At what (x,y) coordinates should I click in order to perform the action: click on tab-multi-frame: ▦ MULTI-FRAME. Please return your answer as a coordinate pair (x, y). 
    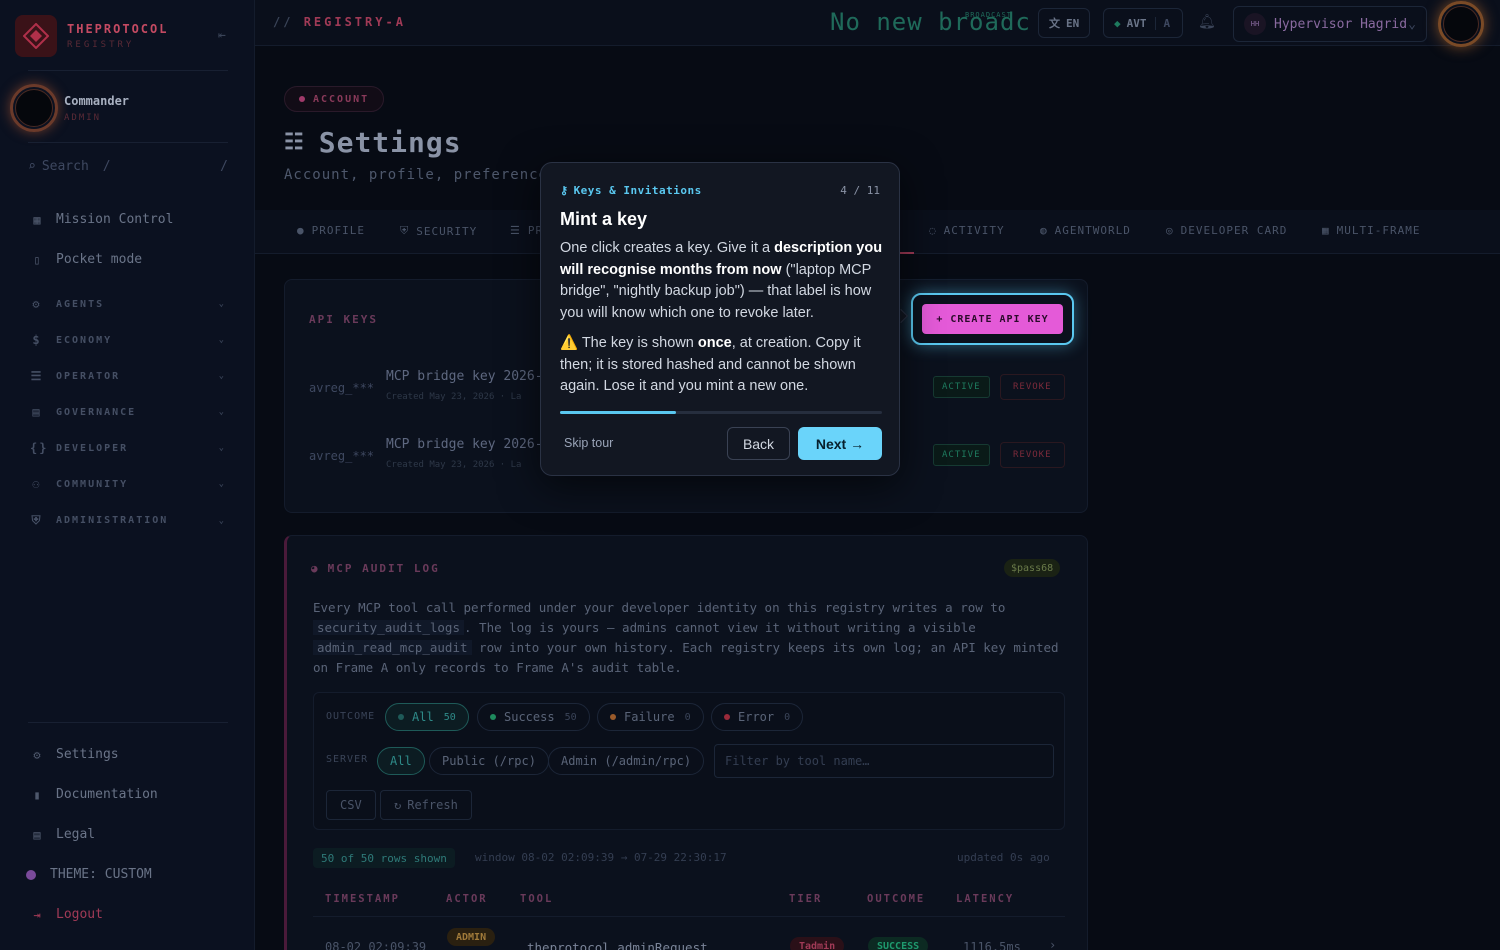
    Looking at the image, I should click on (1371, 230).